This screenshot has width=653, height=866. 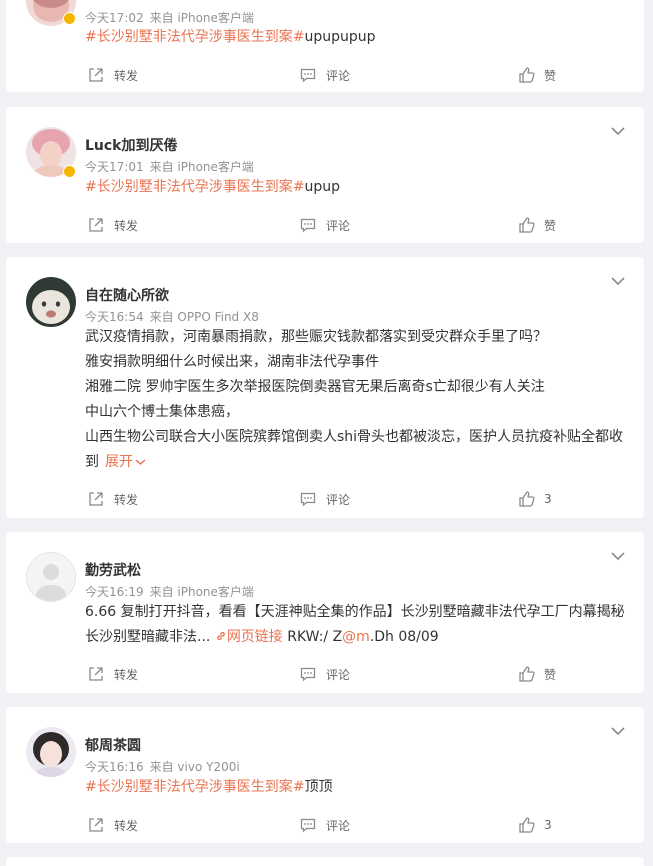 I want to click on web-link-label: 网页链接, so click(x=254, y=637).